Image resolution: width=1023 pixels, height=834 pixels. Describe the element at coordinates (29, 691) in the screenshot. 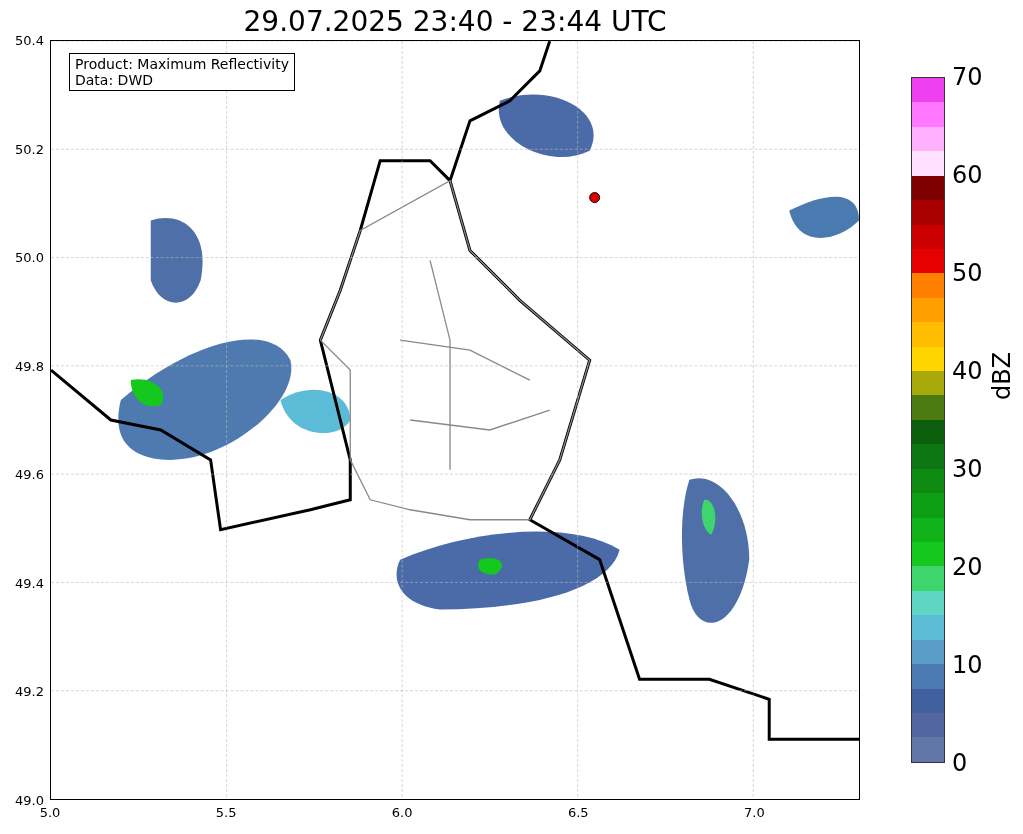

I see `y-tick-label: 49.2` at that location.